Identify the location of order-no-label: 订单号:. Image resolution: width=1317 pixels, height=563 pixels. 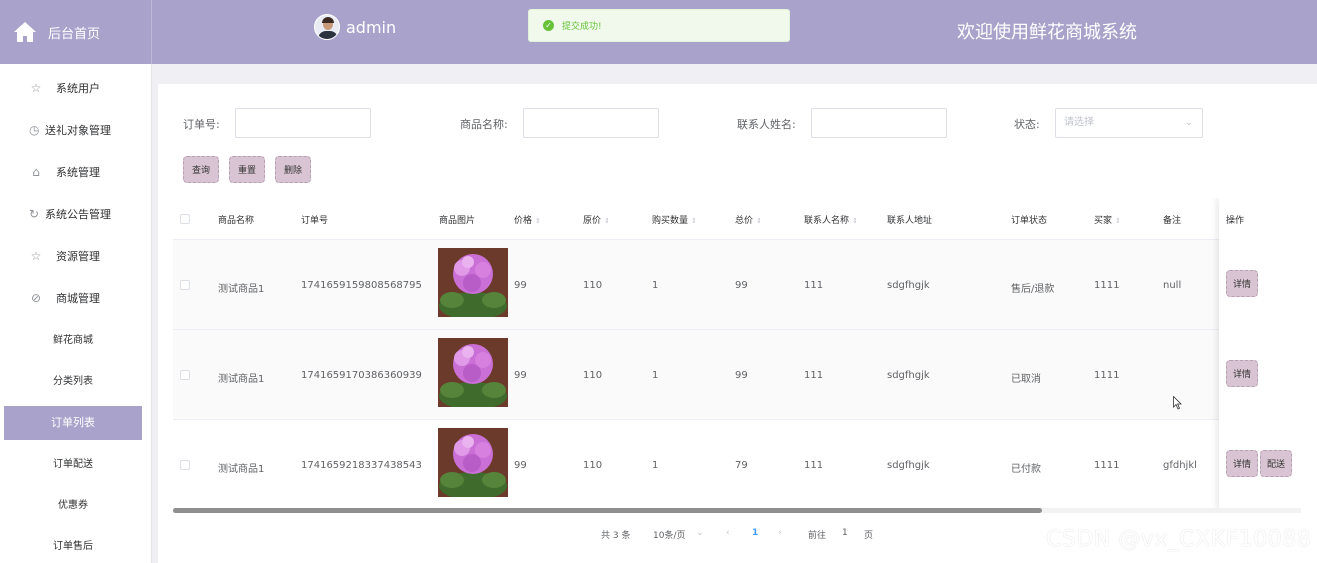
(201, 124).